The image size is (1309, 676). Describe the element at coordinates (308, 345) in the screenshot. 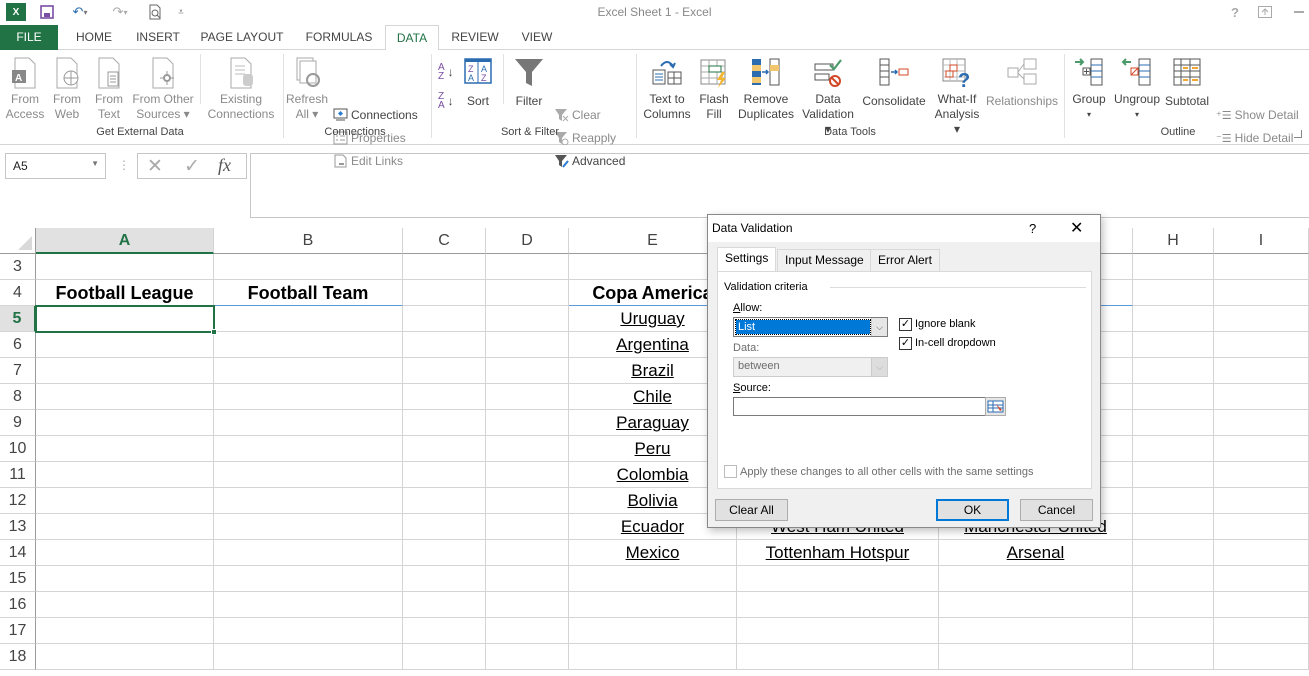

I see `cell-b6` at that location.